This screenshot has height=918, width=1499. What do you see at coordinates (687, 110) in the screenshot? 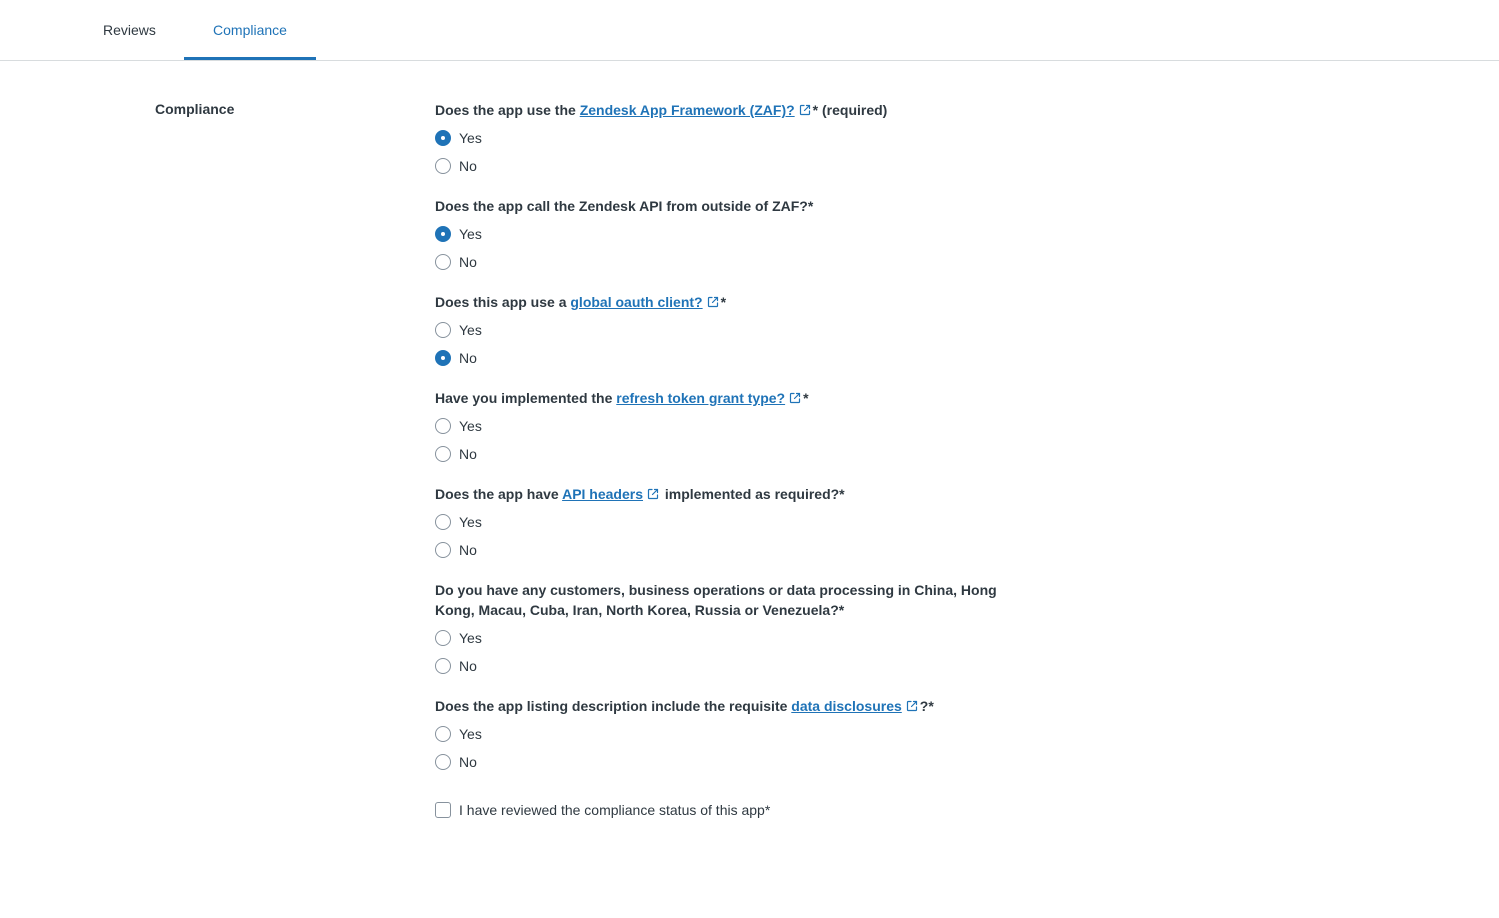
I see `help-link: Zendesk App Framework (ZAF)?` at bounding box center [687, 110].